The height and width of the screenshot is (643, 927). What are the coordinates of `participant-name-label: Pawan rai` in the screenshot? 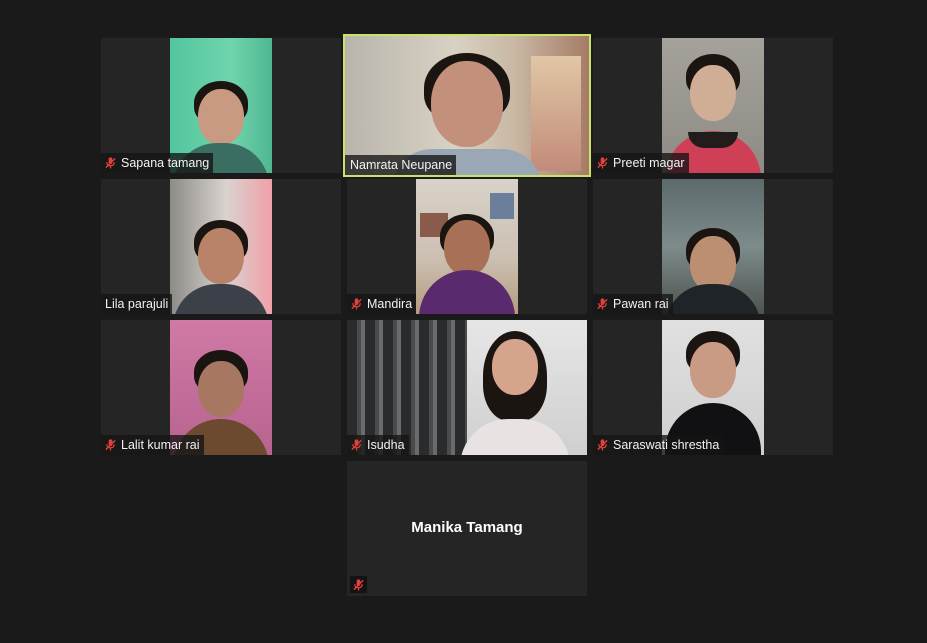 It's located at (633, 304).